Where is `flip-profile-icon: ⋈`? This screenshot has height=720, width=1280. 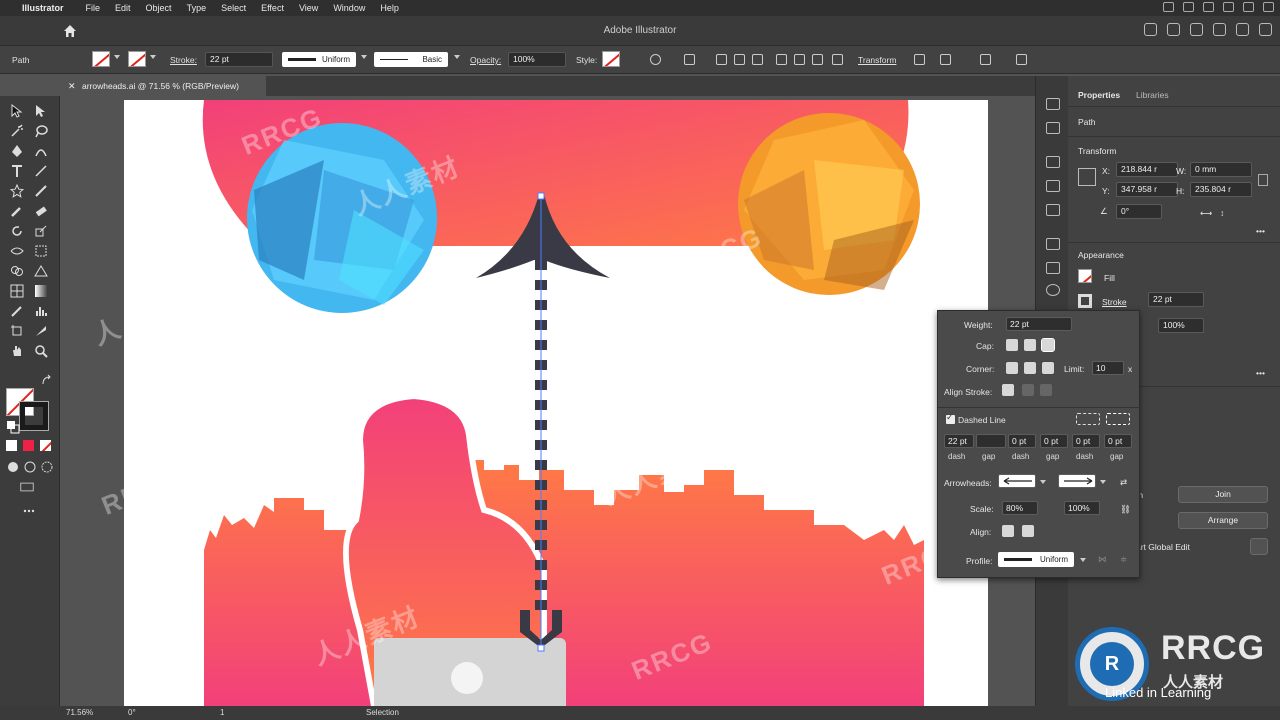
flip-profile-icon: ⋈ is located at coordinates (1102, 559).